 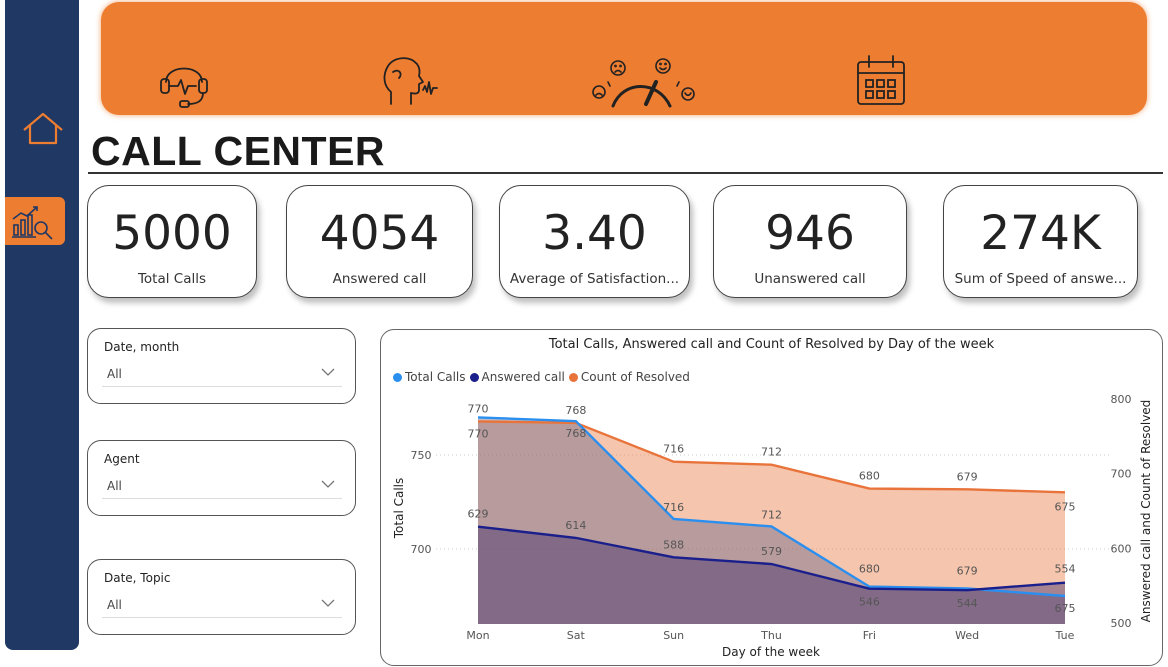 What do you see at coordinates (379, 233) in the screenshot?
I see `kpi-value: 4054` at bounding box center [379, 233].